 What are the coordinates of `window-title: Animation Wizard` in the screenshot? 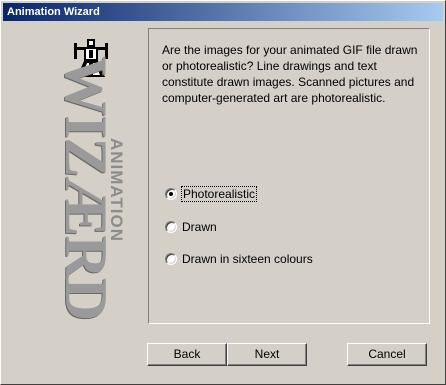 It's located at (53, 12).